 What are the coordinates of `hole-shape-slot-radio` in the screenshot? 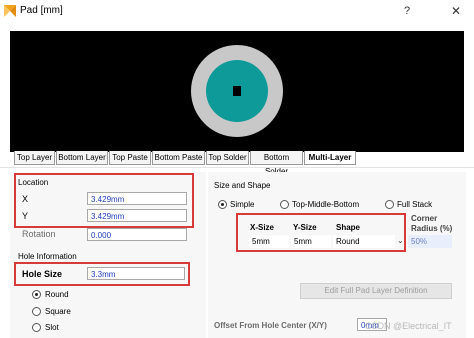 It's located at (36, 327).